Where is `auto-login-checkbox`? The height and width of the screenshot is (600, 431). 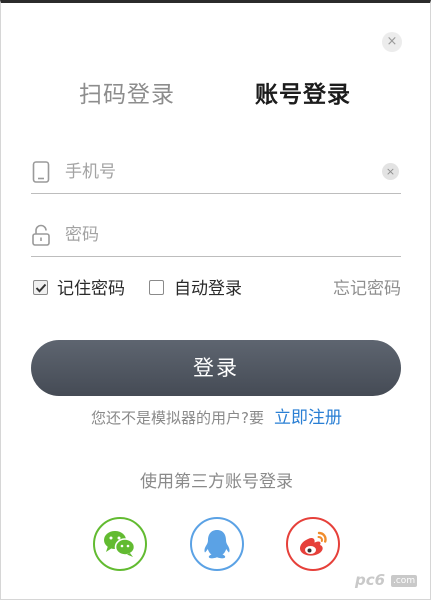 auto-login-checkbox is located at coordinates (156, 287).